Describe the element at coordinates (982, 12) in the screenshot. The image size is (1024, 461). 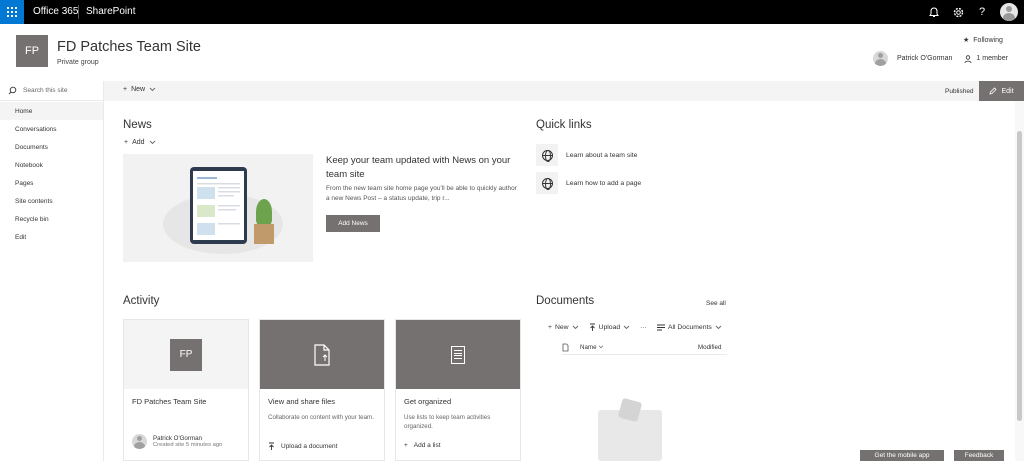
I see `help-icon: ?` at that location.